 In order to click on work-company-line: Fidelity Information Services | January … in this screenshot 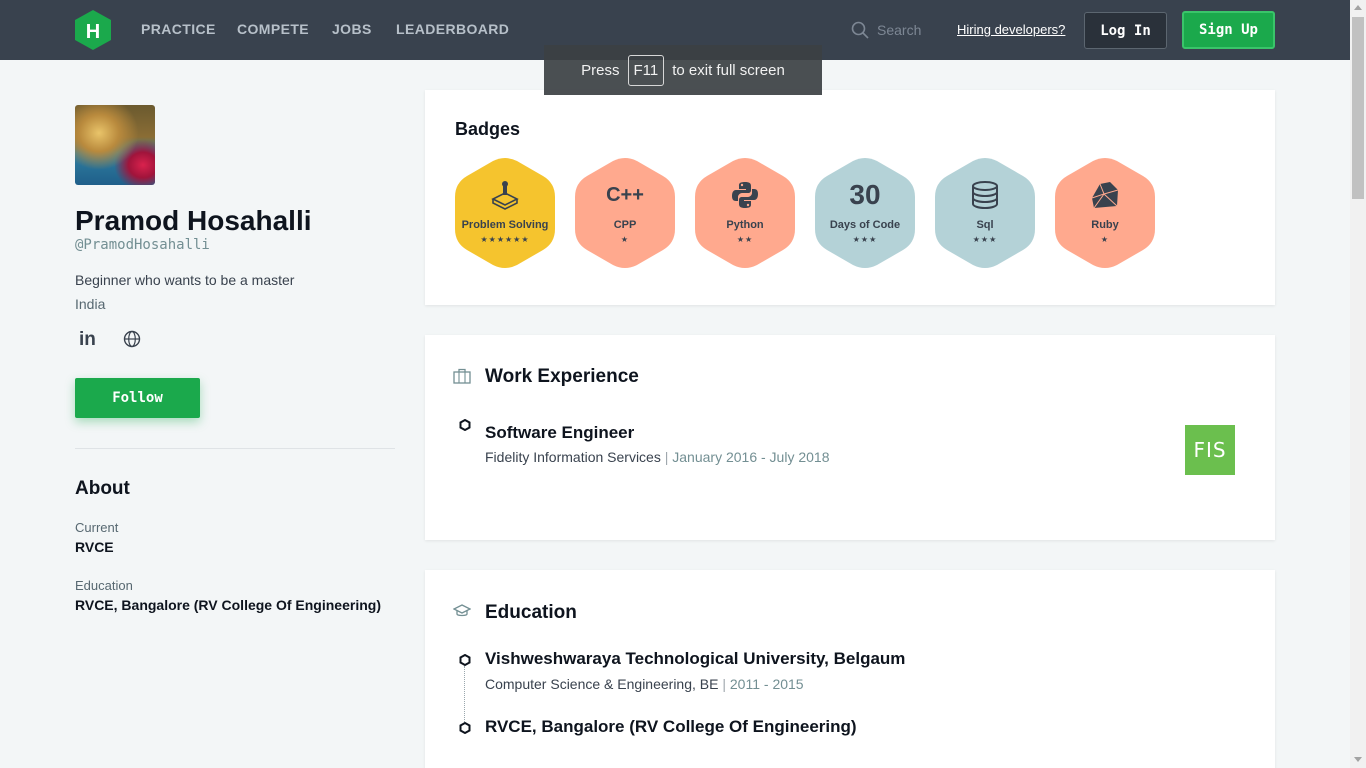, I will do `click(657, 457)`.